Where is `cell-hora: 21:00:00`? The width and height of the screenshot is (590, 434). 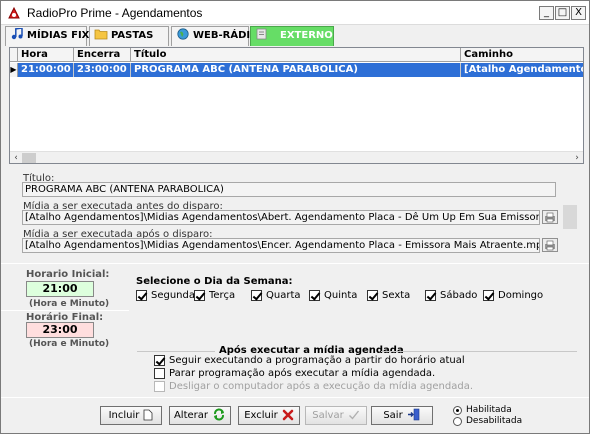 cell-hora: 21:00:00 is located at coordinates (46, 70).